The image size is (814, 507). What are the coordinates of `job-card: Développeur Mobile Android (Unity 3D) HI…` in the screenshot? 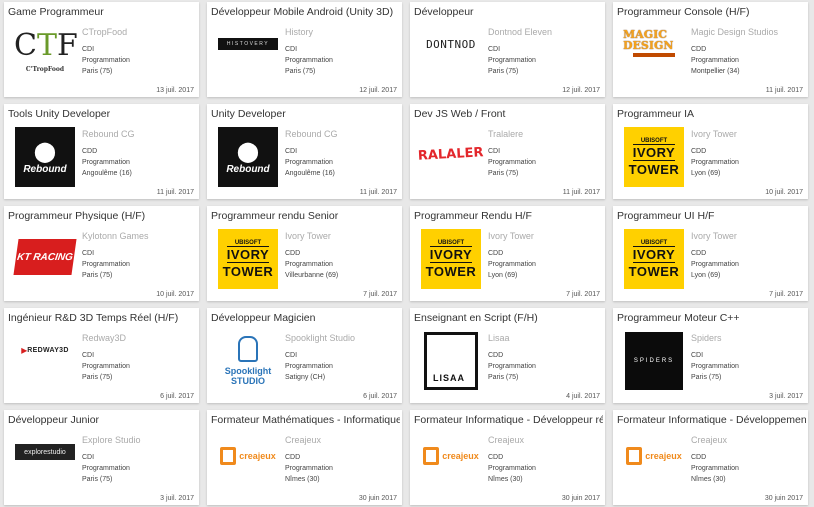 It's located at (304, 49).